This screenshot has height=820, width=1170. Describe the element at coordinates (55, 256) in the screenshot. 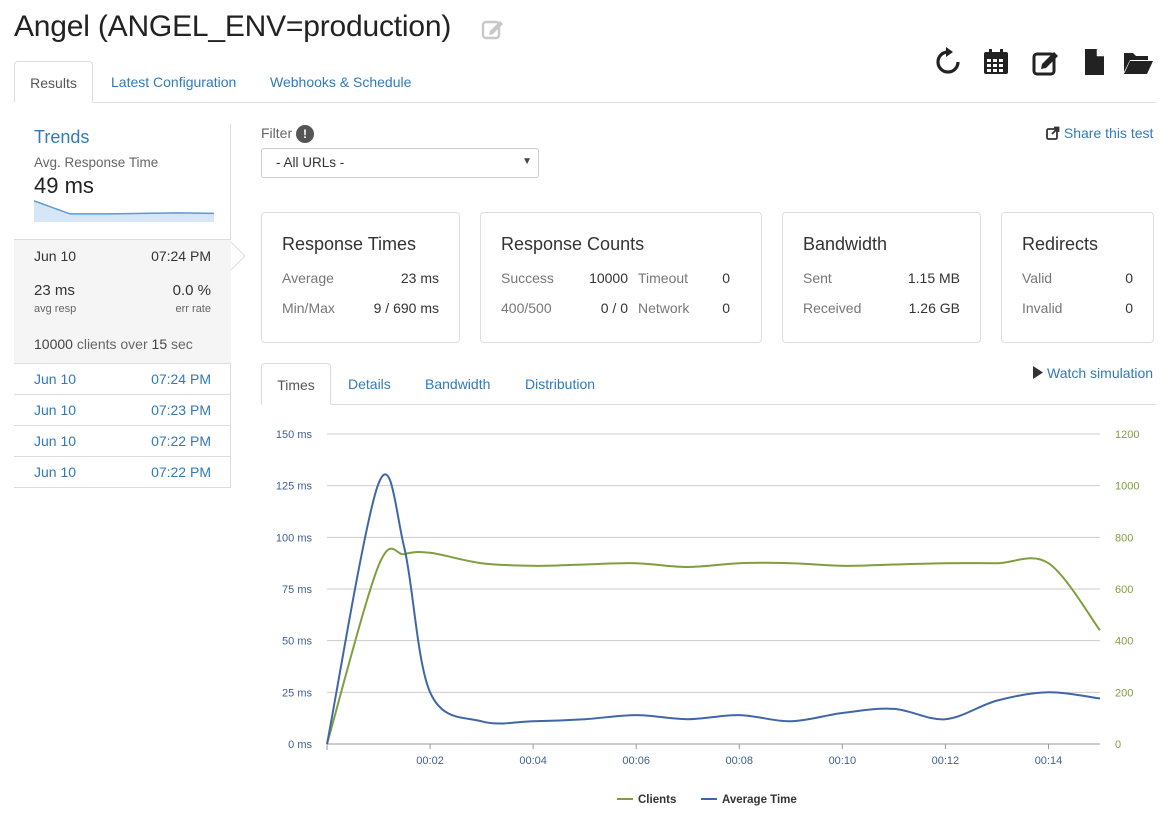

I see `current-run-date: Jun 10` at that location.